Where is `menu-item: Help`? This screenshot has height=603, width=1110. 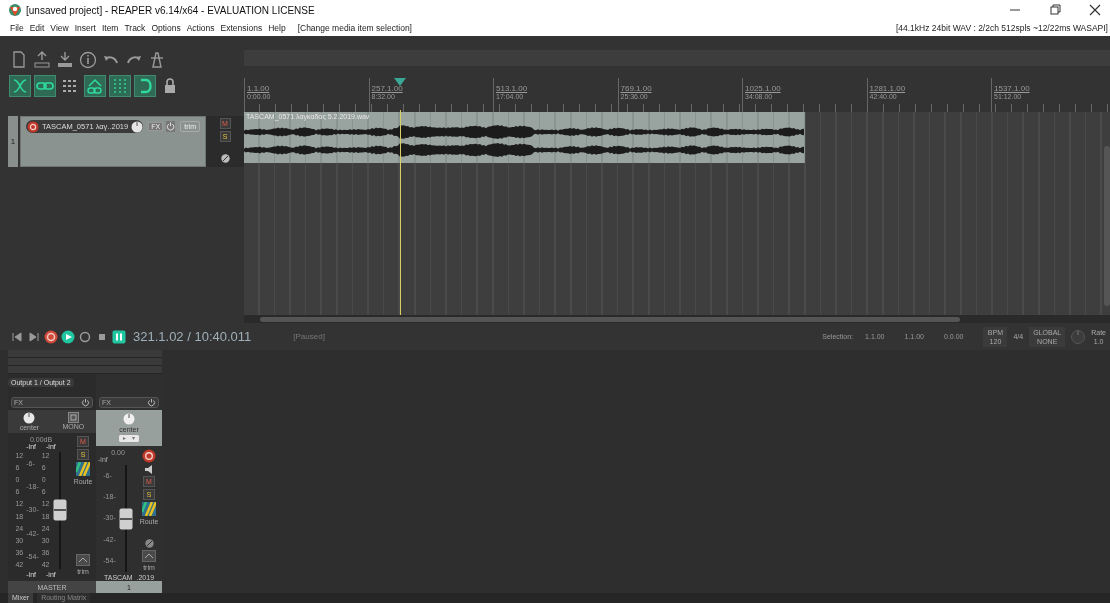 menu-item: Help is located at coordinates (277, 28).